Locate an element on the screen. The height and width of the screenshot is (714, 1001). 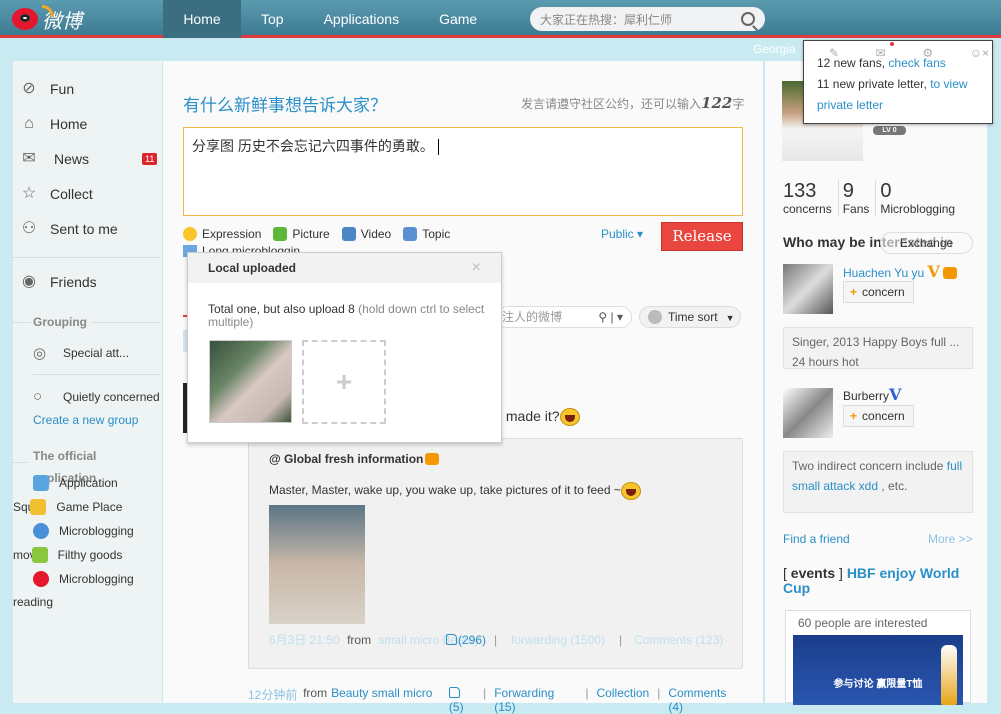
create-group-link: Create a new group is located at coordinates (85, 420).